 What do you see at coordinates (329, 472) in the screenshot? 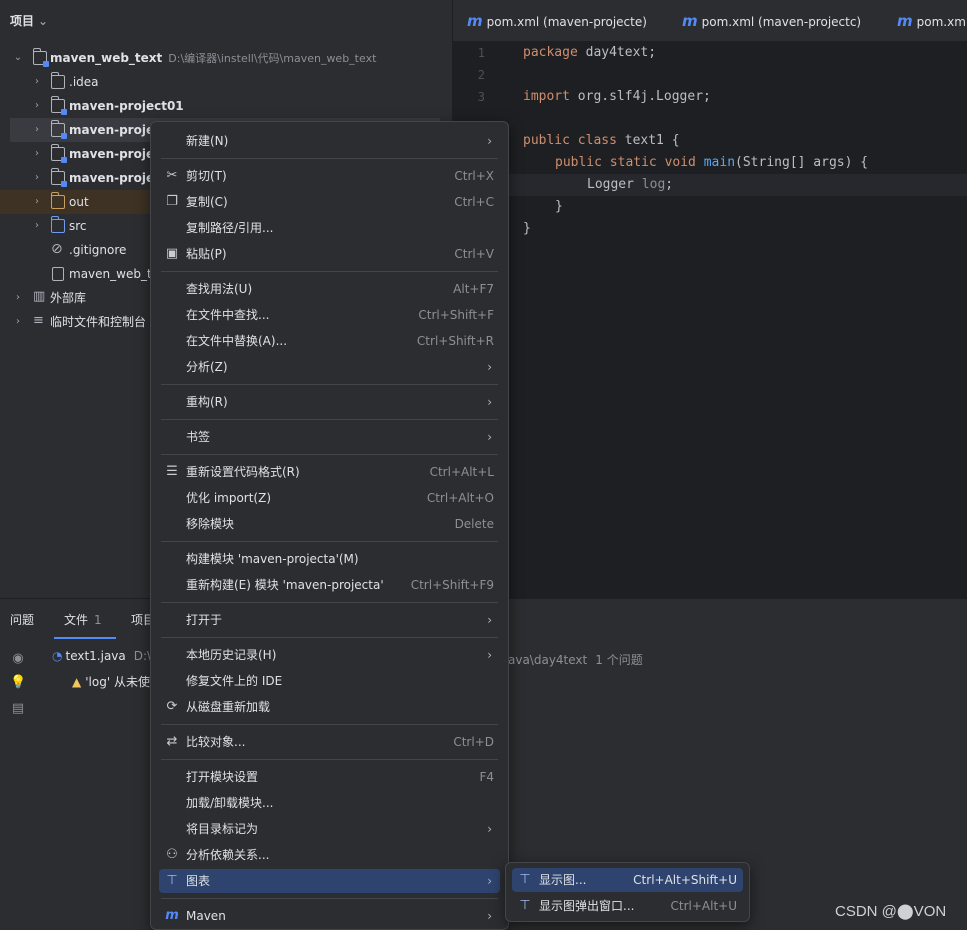
I see `menu-item-reformat: ☰ 重新设置代码格式(R) Ctrl+Alt+L` at bounding box center [329, 472].